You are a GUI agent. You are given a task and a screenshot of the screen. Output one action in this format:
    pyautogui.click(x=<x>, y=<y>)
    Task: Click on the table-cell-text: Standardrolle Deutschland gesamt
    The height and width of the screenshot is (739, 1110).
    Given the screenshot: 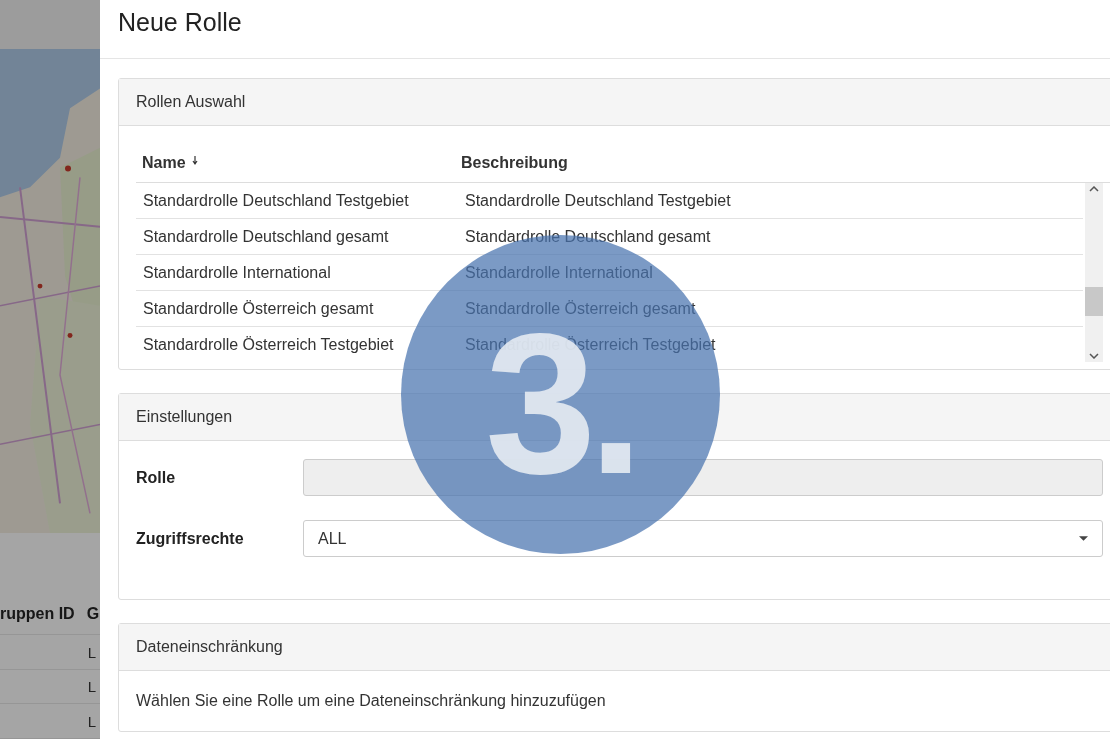 What is the action you would take?
    pyautogui.click(x=266, y=236)
    